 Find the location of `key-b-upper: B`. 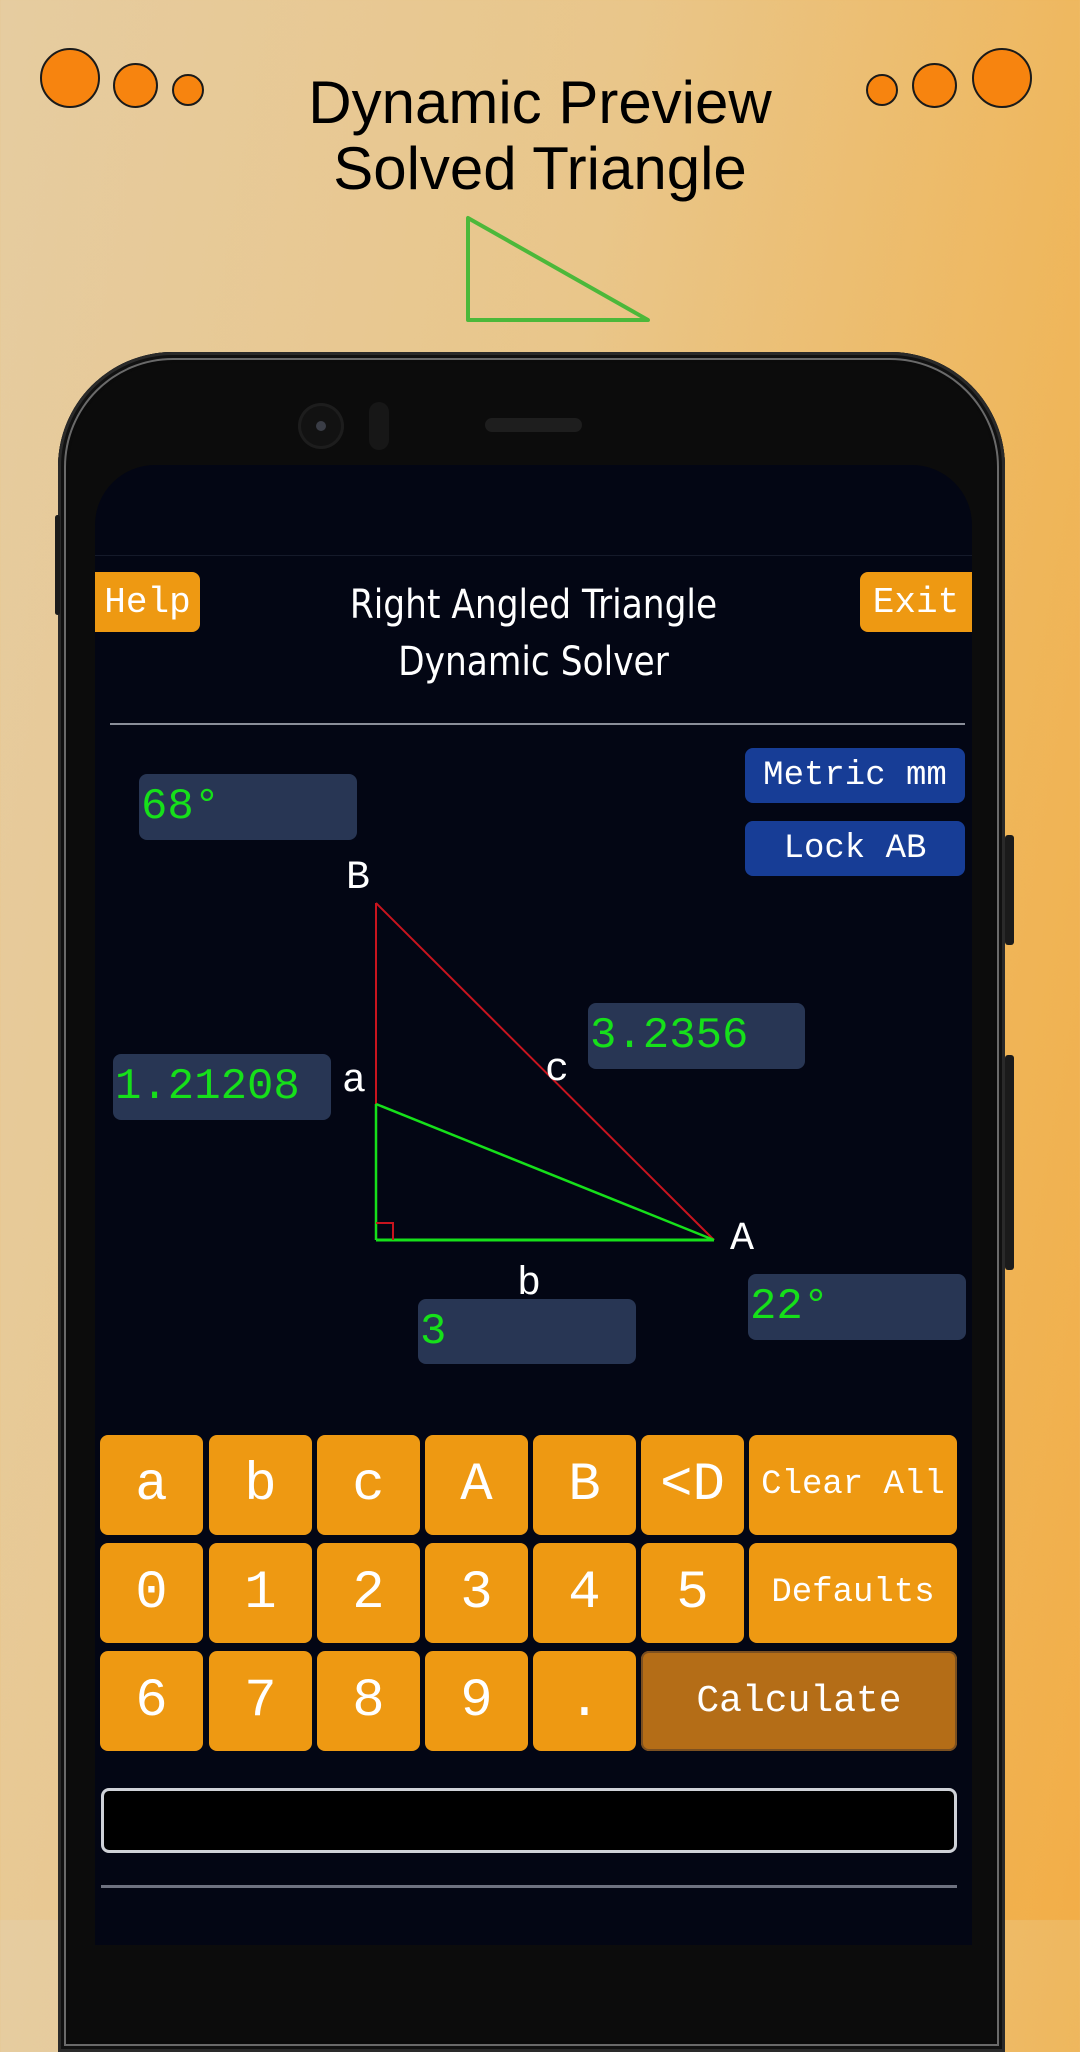

key-b-upper: B is located at coordinates (584, 1485).